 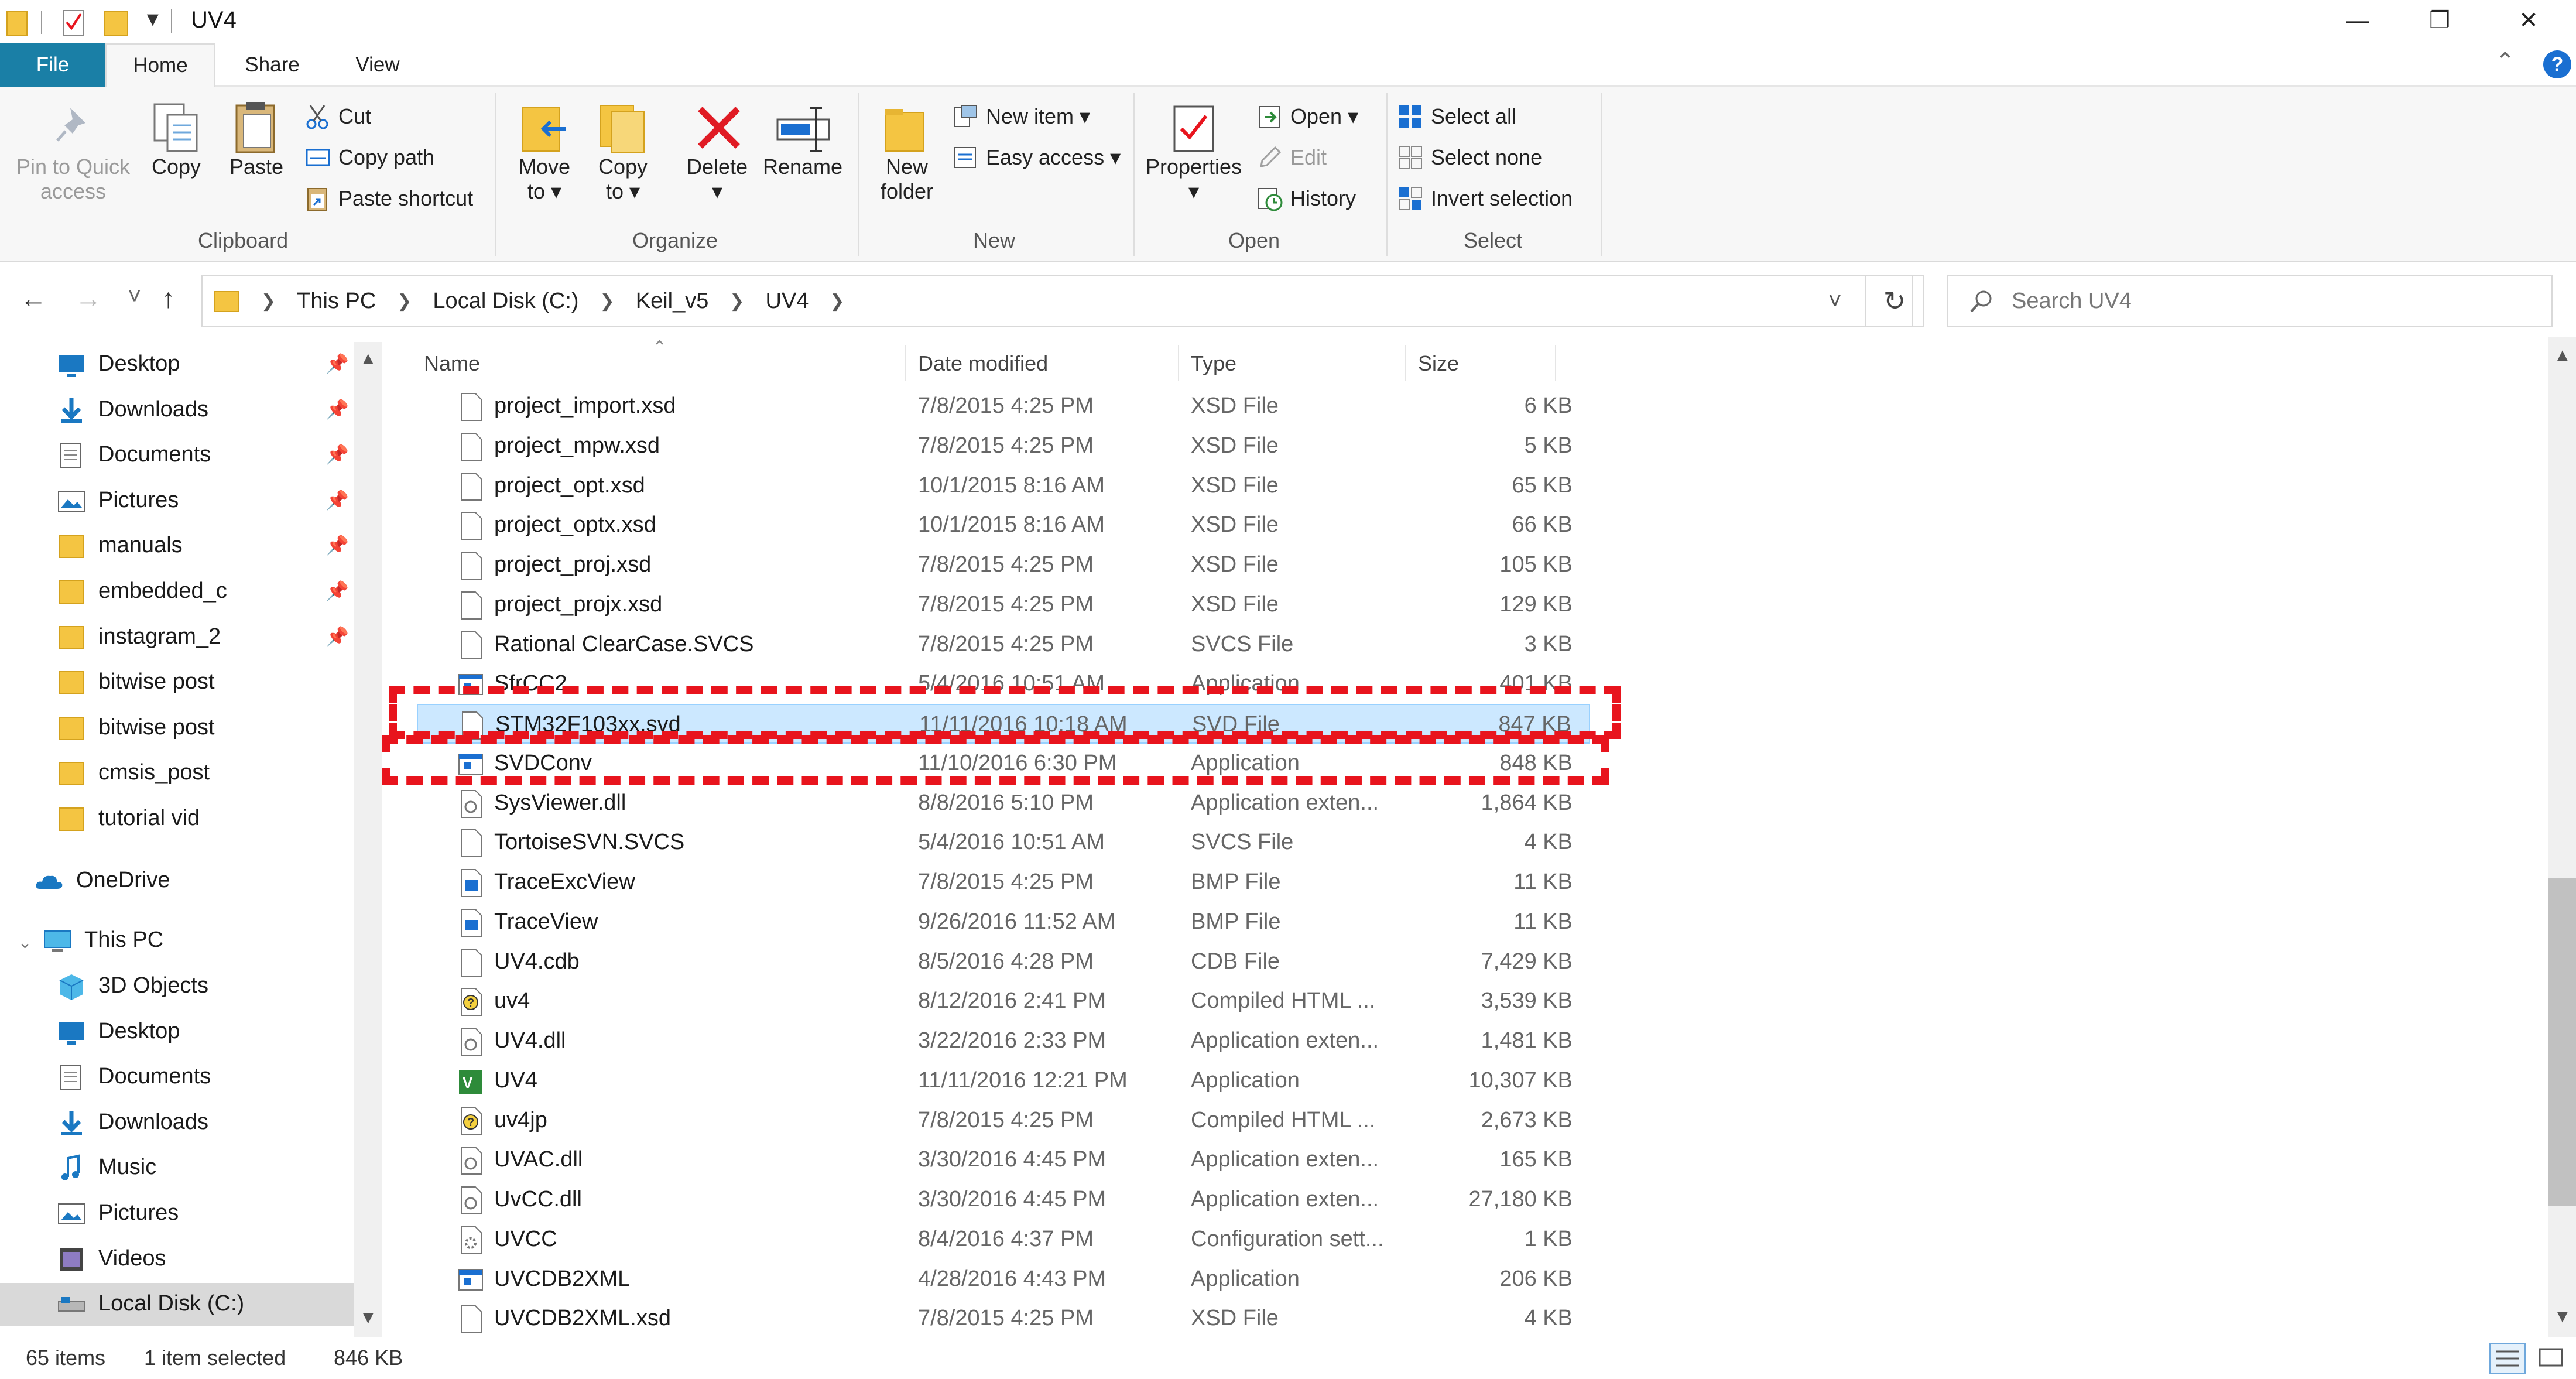 What do you see at coordinates (1306, 199) in the screenshot?
I see `history-button: History` at bounding box center [1306, 199].